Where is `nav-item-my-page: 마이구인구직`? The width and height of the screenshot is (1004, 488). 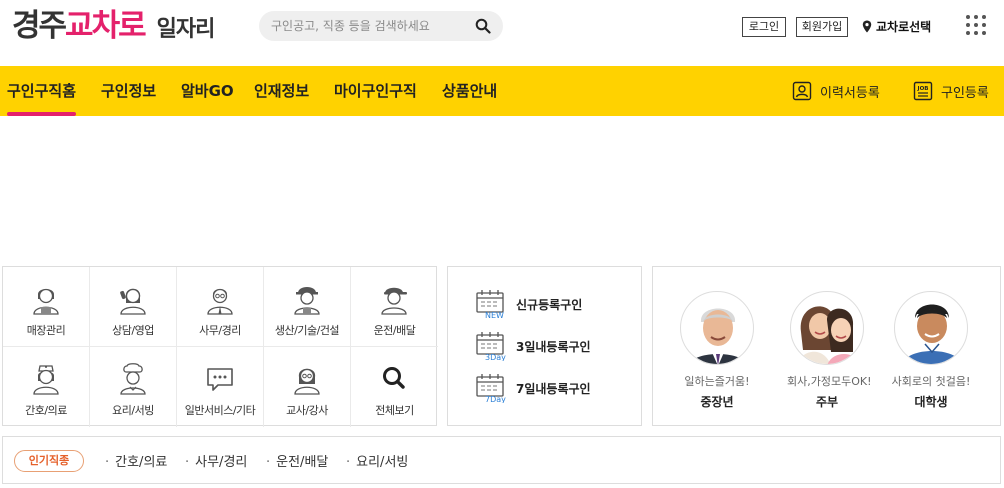
nav-item-my-page: 마이구인구직 is located at coordinates (375, 91).